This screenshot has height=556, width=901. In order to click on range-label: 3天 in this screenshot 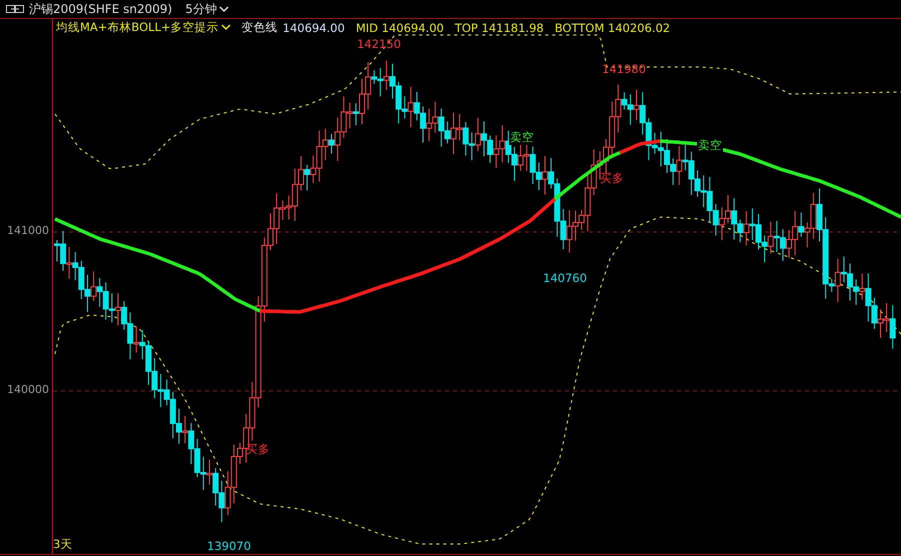, I will do `click(62, 544)`.